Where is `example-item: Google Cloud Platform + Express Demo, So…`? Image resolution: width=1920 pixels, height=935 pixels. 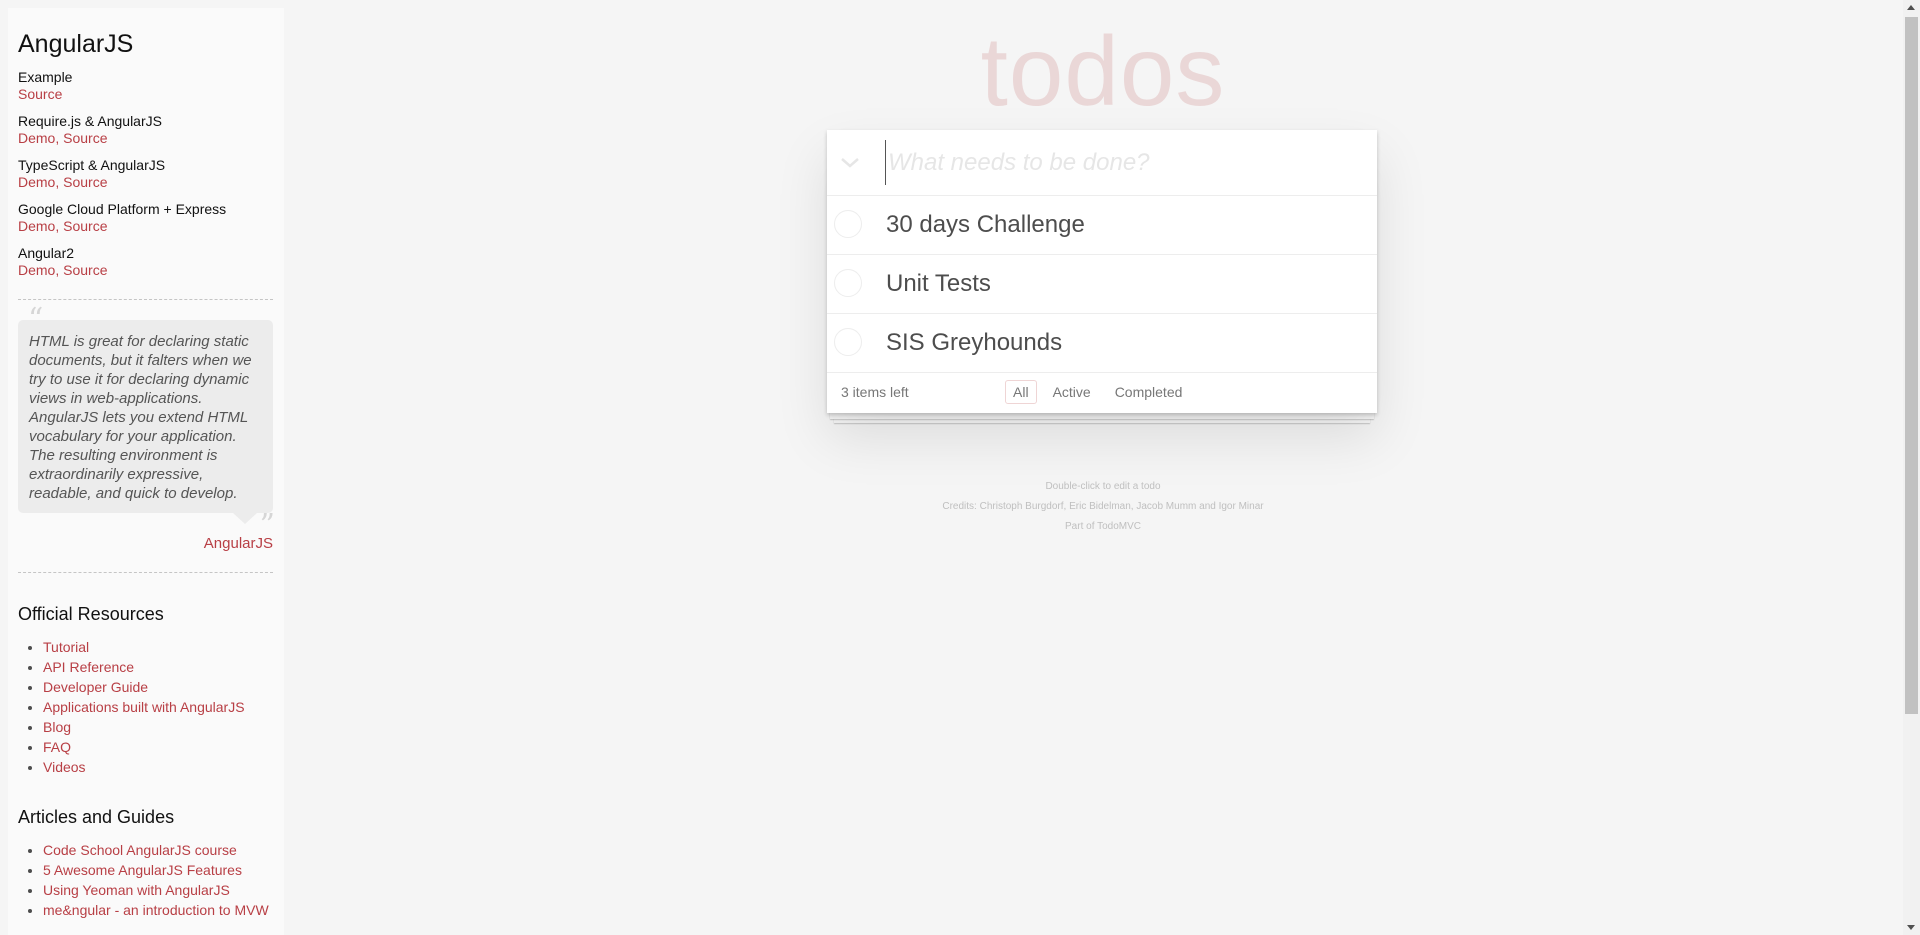 example-item: Google Cloud Platform + Express Demo, So… is located at coordinates (145, 218).